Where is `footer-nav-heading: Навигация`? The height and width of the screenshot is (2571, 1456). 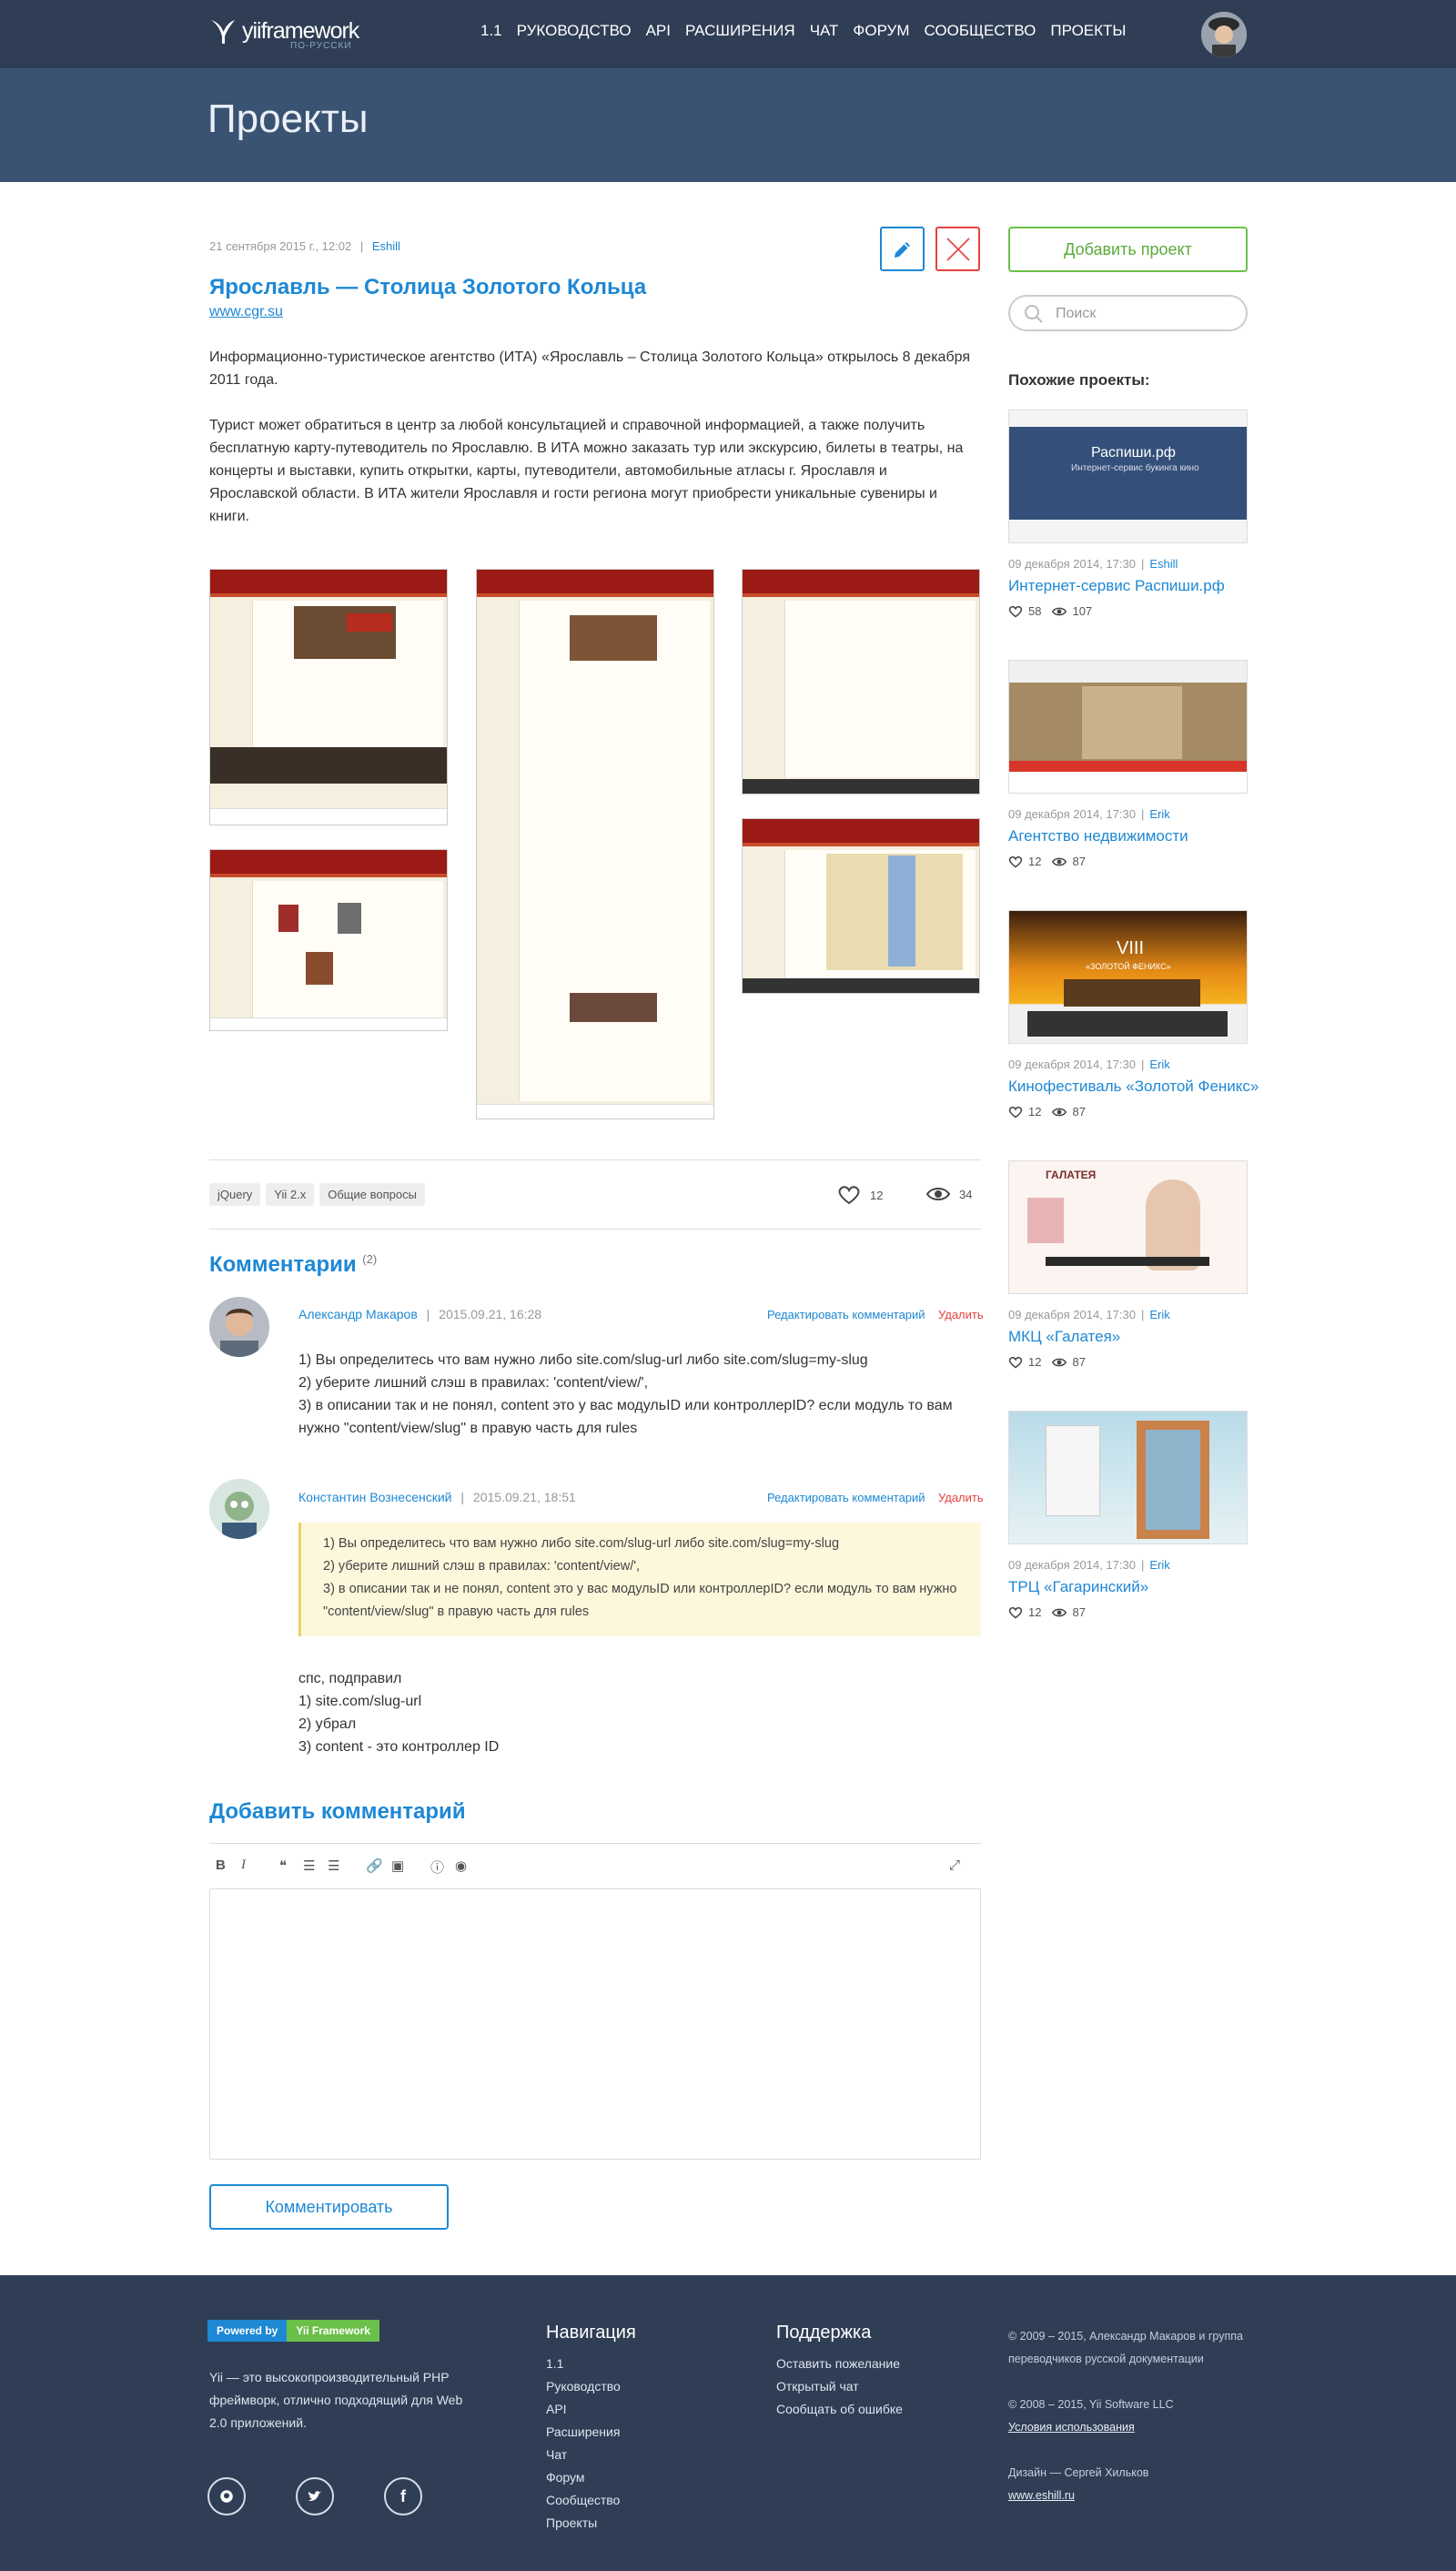 footer-nav-heading: Навигация is located at coordinates (591, 2333).